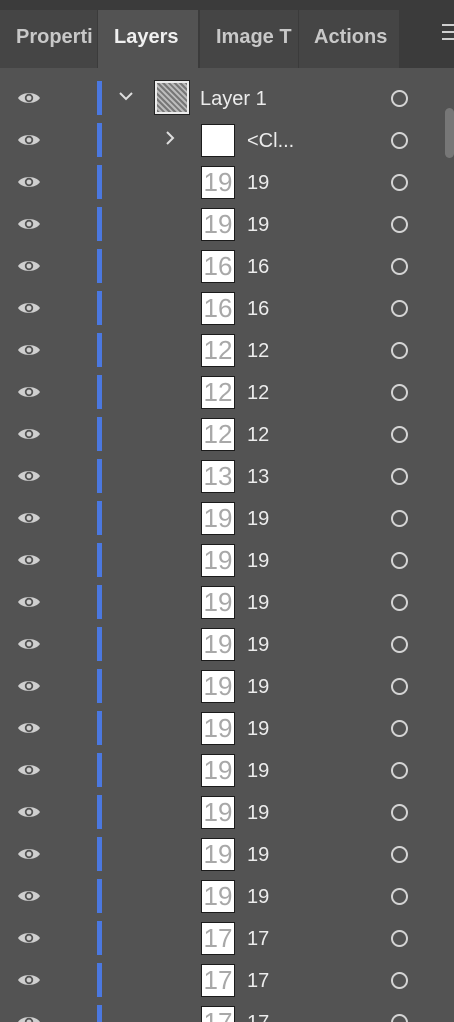 This screenshot has height=1022, width=454. I want to click on tab-actions: Actions, so click(349, 39).